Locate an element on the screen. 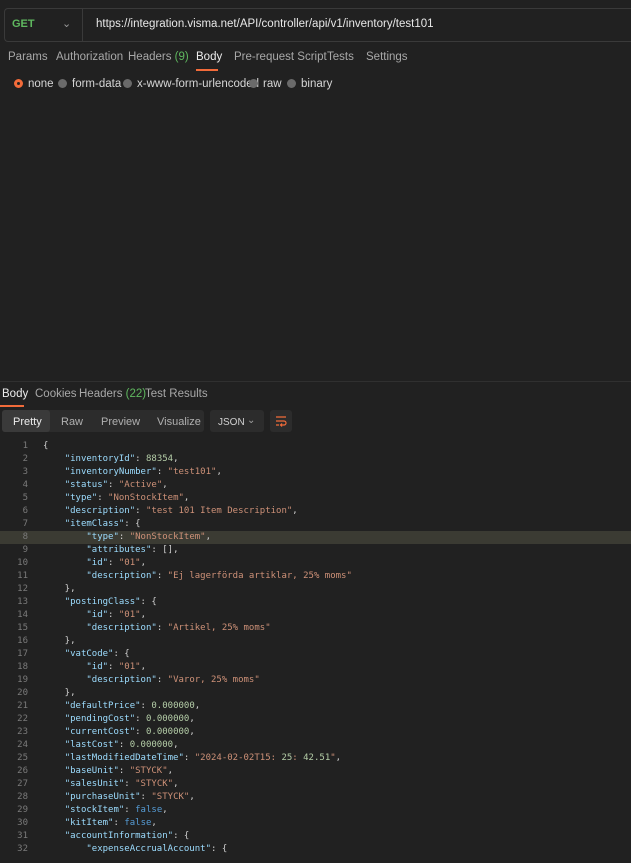 This screenshot has width=631, height=863. code-line: 29 "stockItem": false, is located at coordinates (315, 810).